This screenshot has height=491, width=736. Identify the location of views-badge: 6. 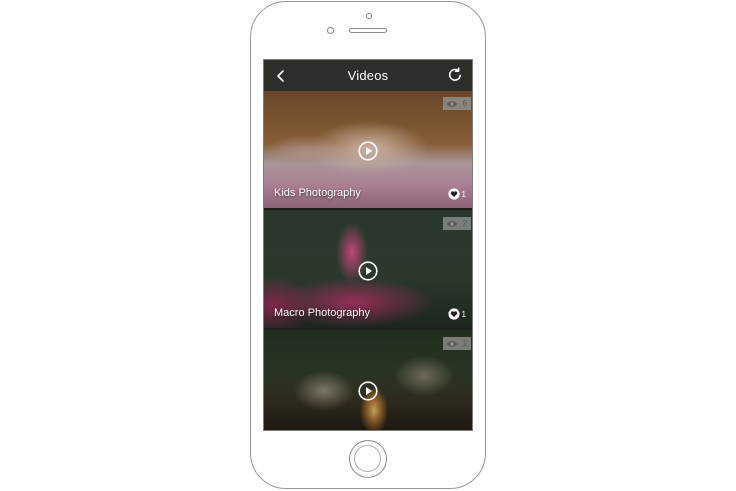
(456, 103).